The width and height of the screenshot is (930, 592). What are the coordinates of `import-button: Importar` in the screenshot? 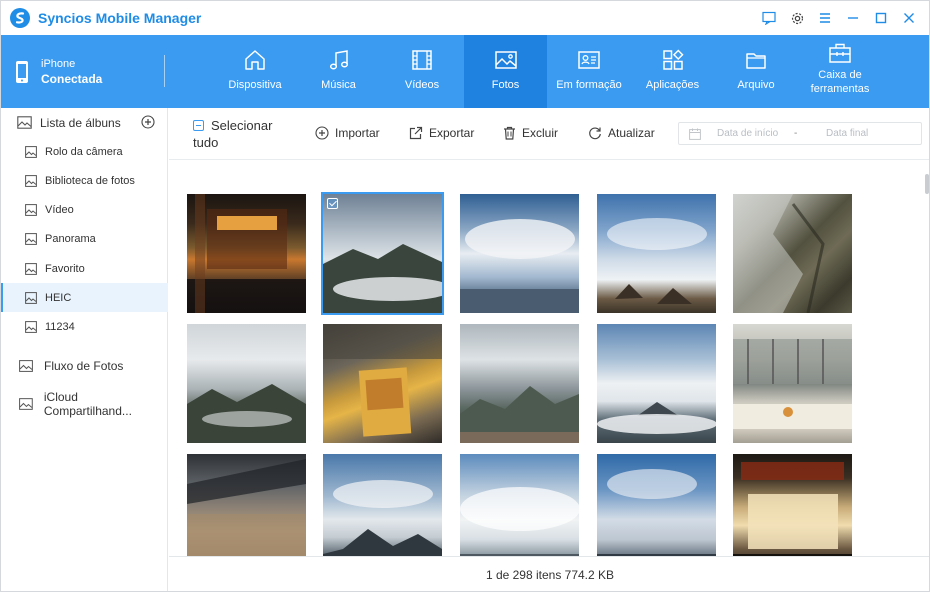 It's located at (347, 133).